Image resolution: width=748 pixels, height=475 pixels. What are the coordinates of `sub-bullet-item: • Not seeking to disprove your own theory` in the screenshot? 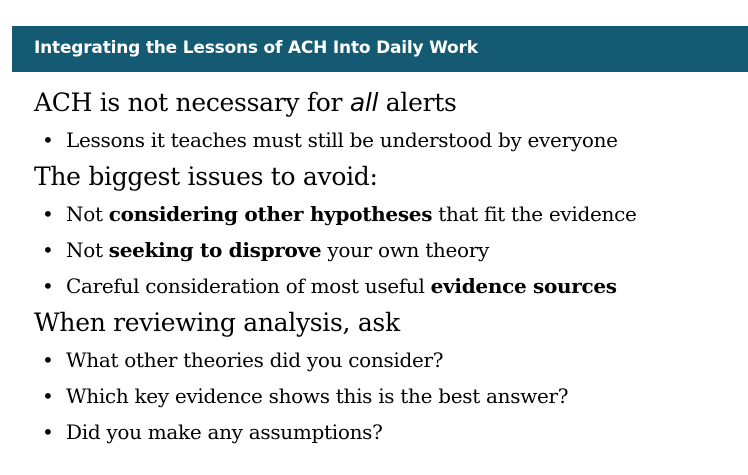 It's located at (389, 250).